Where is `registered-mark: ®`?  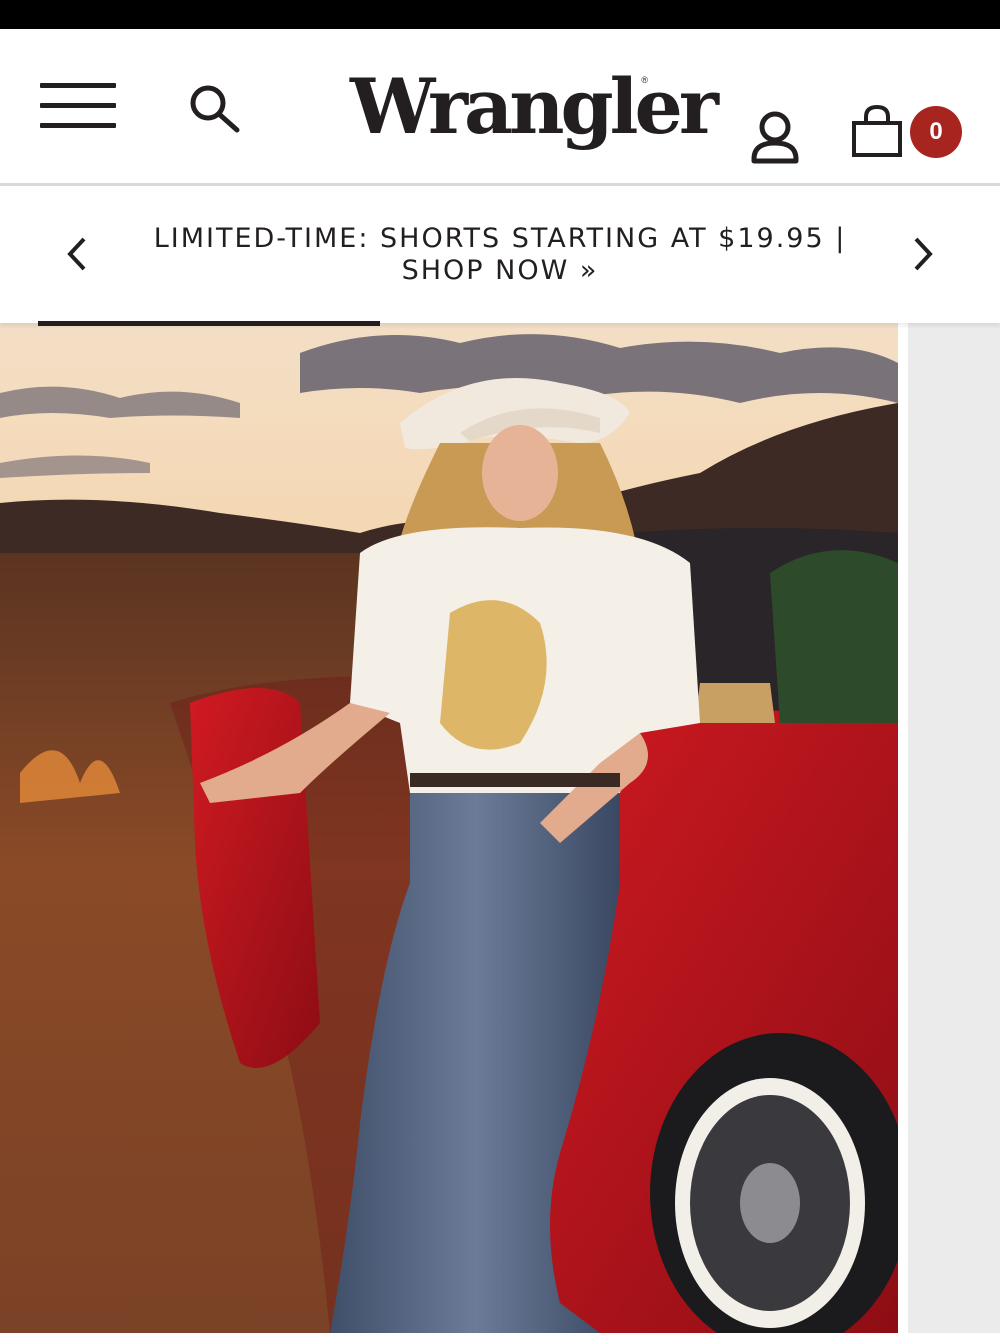
registered-mark: ® is located at coordinates (644, 80).